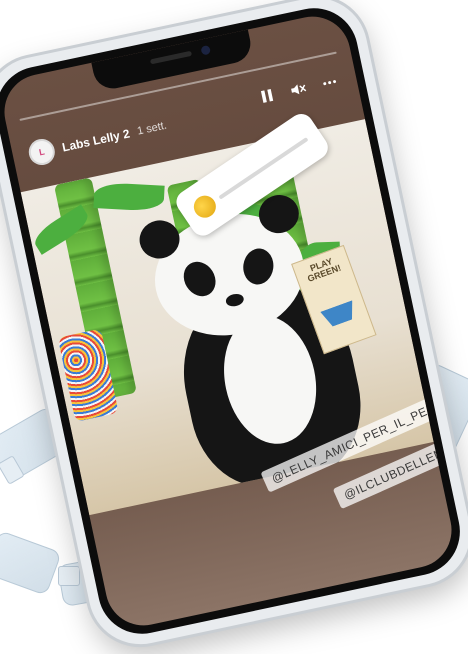 The image size is (468, 654). Describe the element at coordinates (152, 129) in the screenshot. I see `story-timestamp: 1 sett.` at that location.